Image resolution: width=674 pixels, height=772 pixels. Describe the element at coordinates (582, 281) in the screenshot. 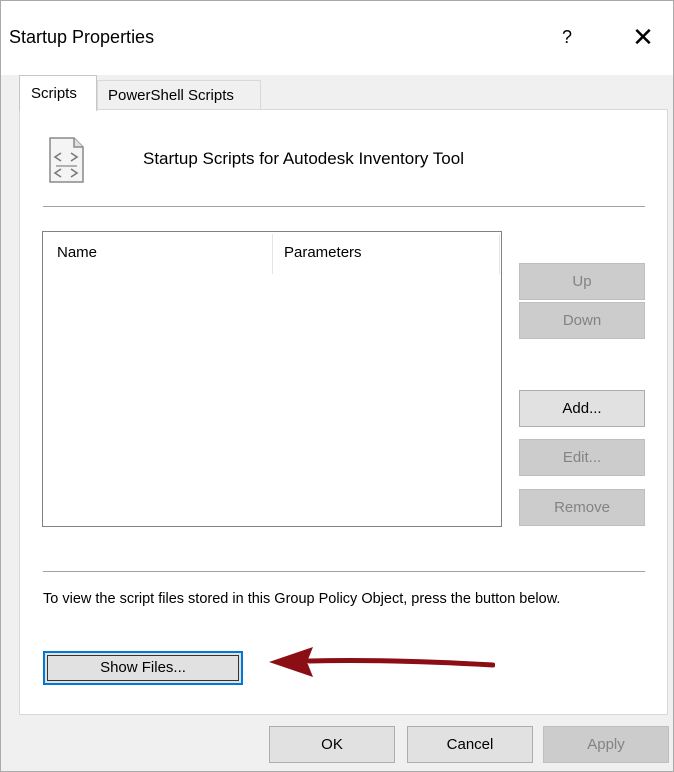

I see `up-button: Up` at that location.